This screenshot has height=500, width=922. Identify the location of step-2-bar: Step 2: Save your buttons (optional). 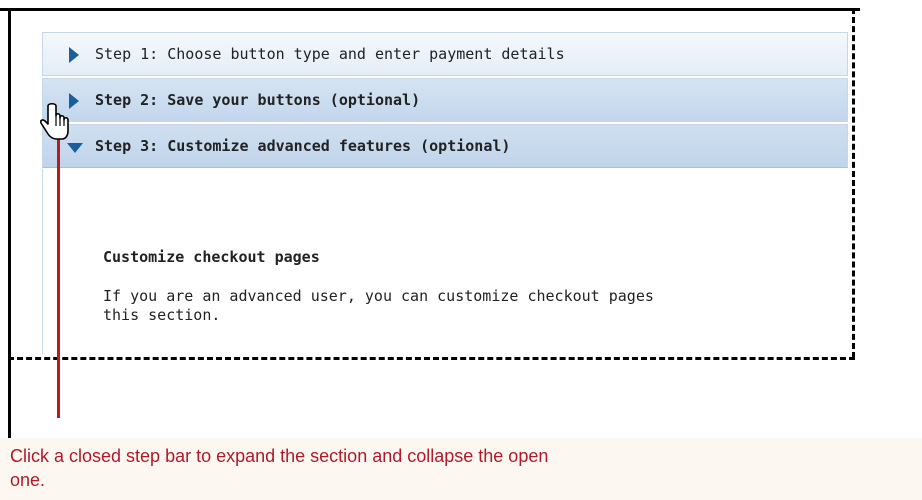
(445, 100).